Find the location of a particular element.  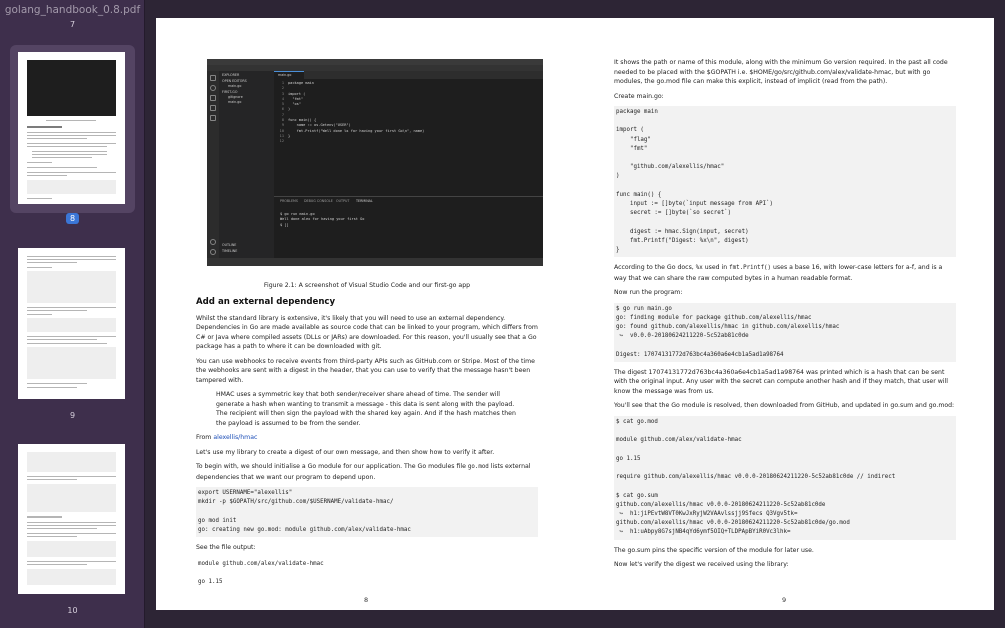

source-line: From alexellis/hmac is located at coordinates (227, 437).